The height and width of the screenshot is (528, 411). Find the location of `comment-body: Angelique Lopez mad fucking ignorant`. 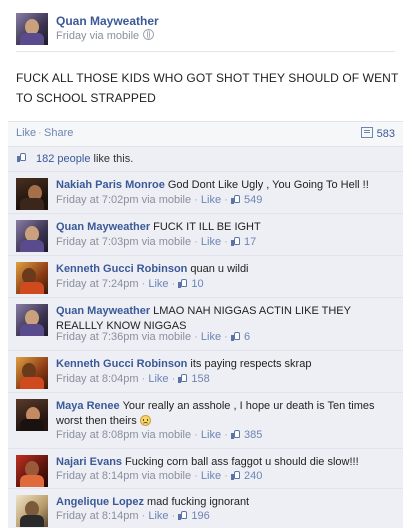

comment-body: Angelique Lopez mad fucking ignorant is located at coordinates (223, 502).